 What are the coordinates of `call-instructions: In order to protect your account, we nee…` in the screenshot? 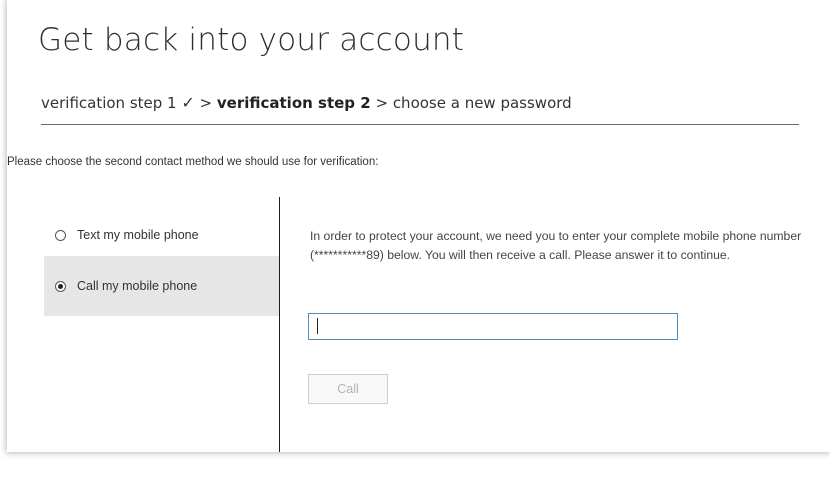 It's located at (556, 245).